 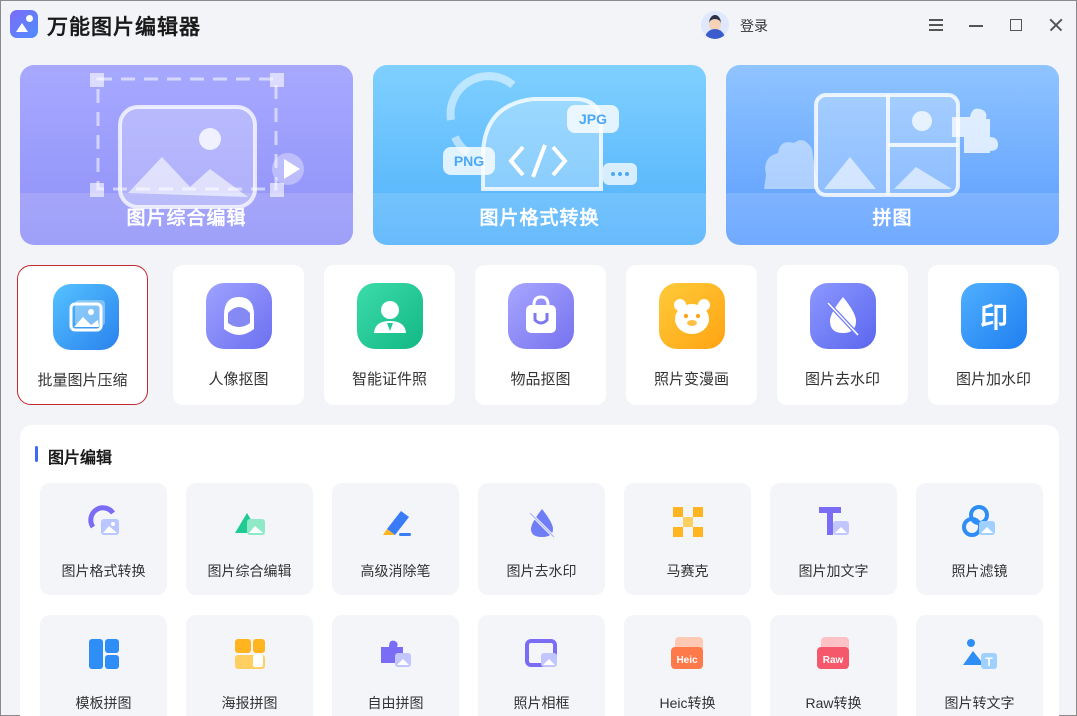 I want to click on tool-add-text: 图片加文字, so click(x=833, y=539).